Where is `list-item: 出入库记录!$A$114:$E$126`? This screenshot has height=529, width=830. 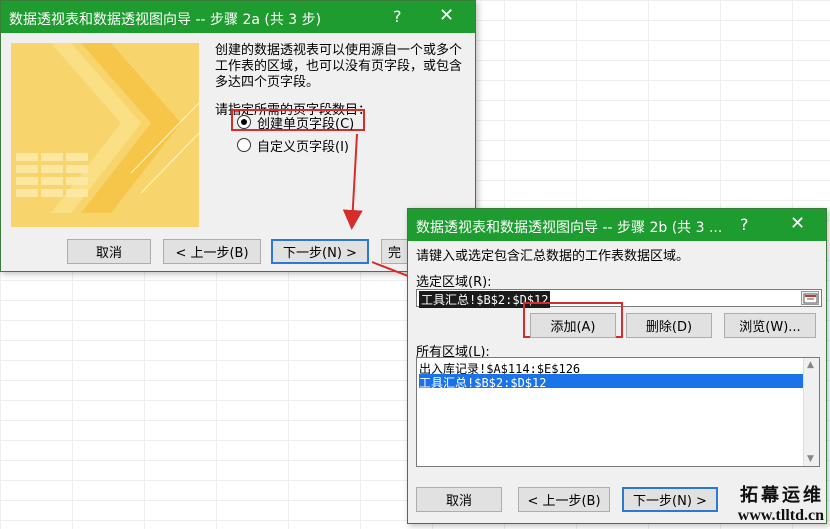 list-item: 出入库记录!$A$114:$E$126 is located at coordinates (611, 368).